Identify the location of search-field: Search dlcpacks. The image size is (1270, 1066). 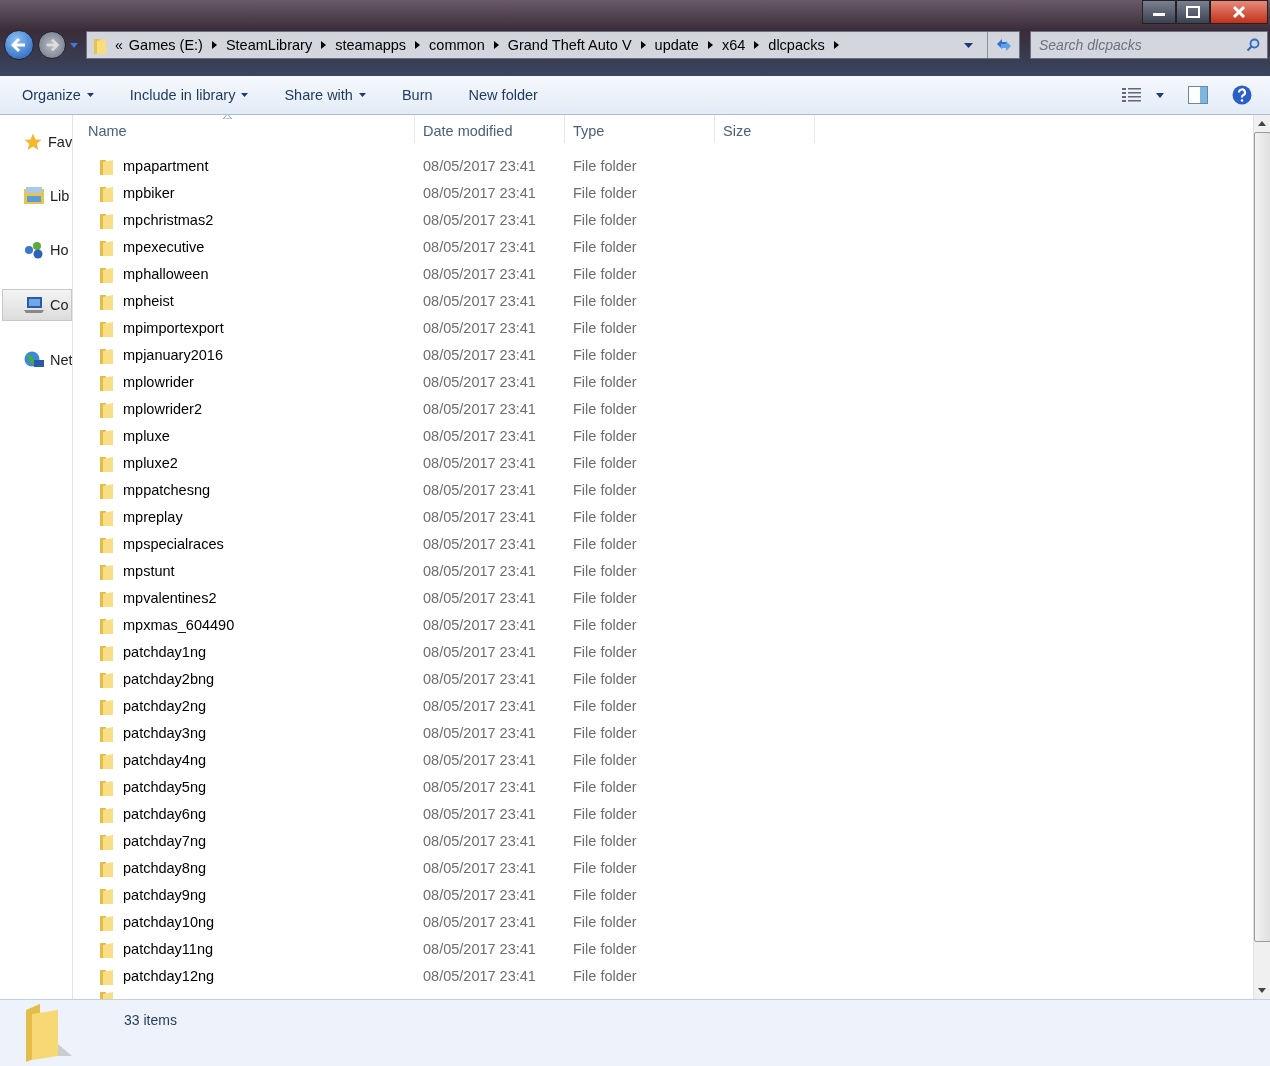
(1149, 45).